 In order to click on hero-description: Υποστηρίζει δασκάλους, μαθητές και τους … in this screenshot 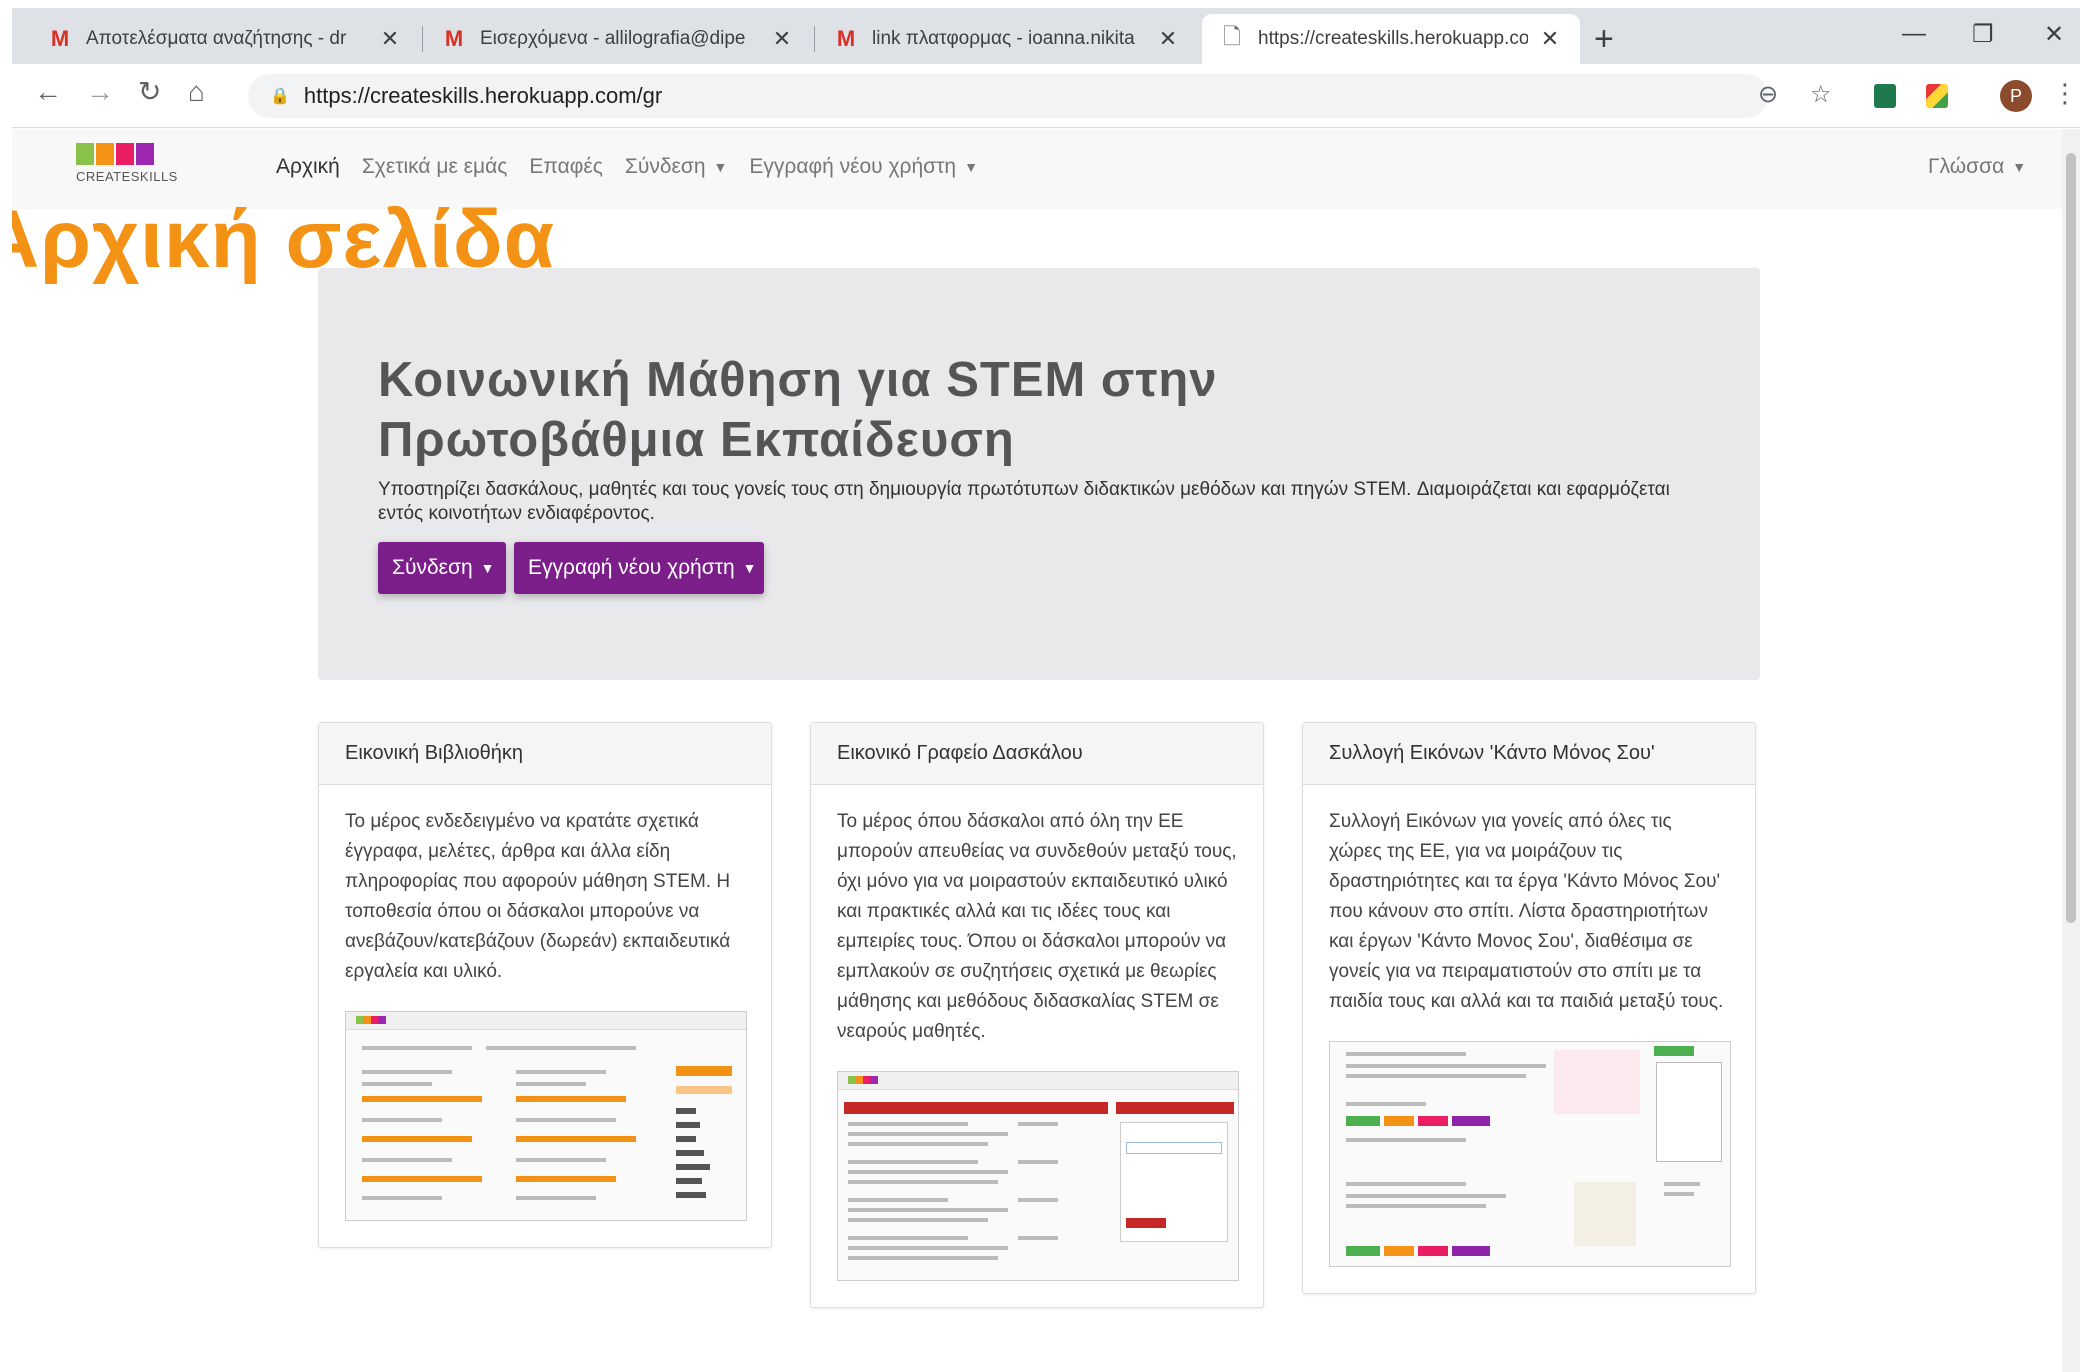, I will do `click(1024, 501)`.